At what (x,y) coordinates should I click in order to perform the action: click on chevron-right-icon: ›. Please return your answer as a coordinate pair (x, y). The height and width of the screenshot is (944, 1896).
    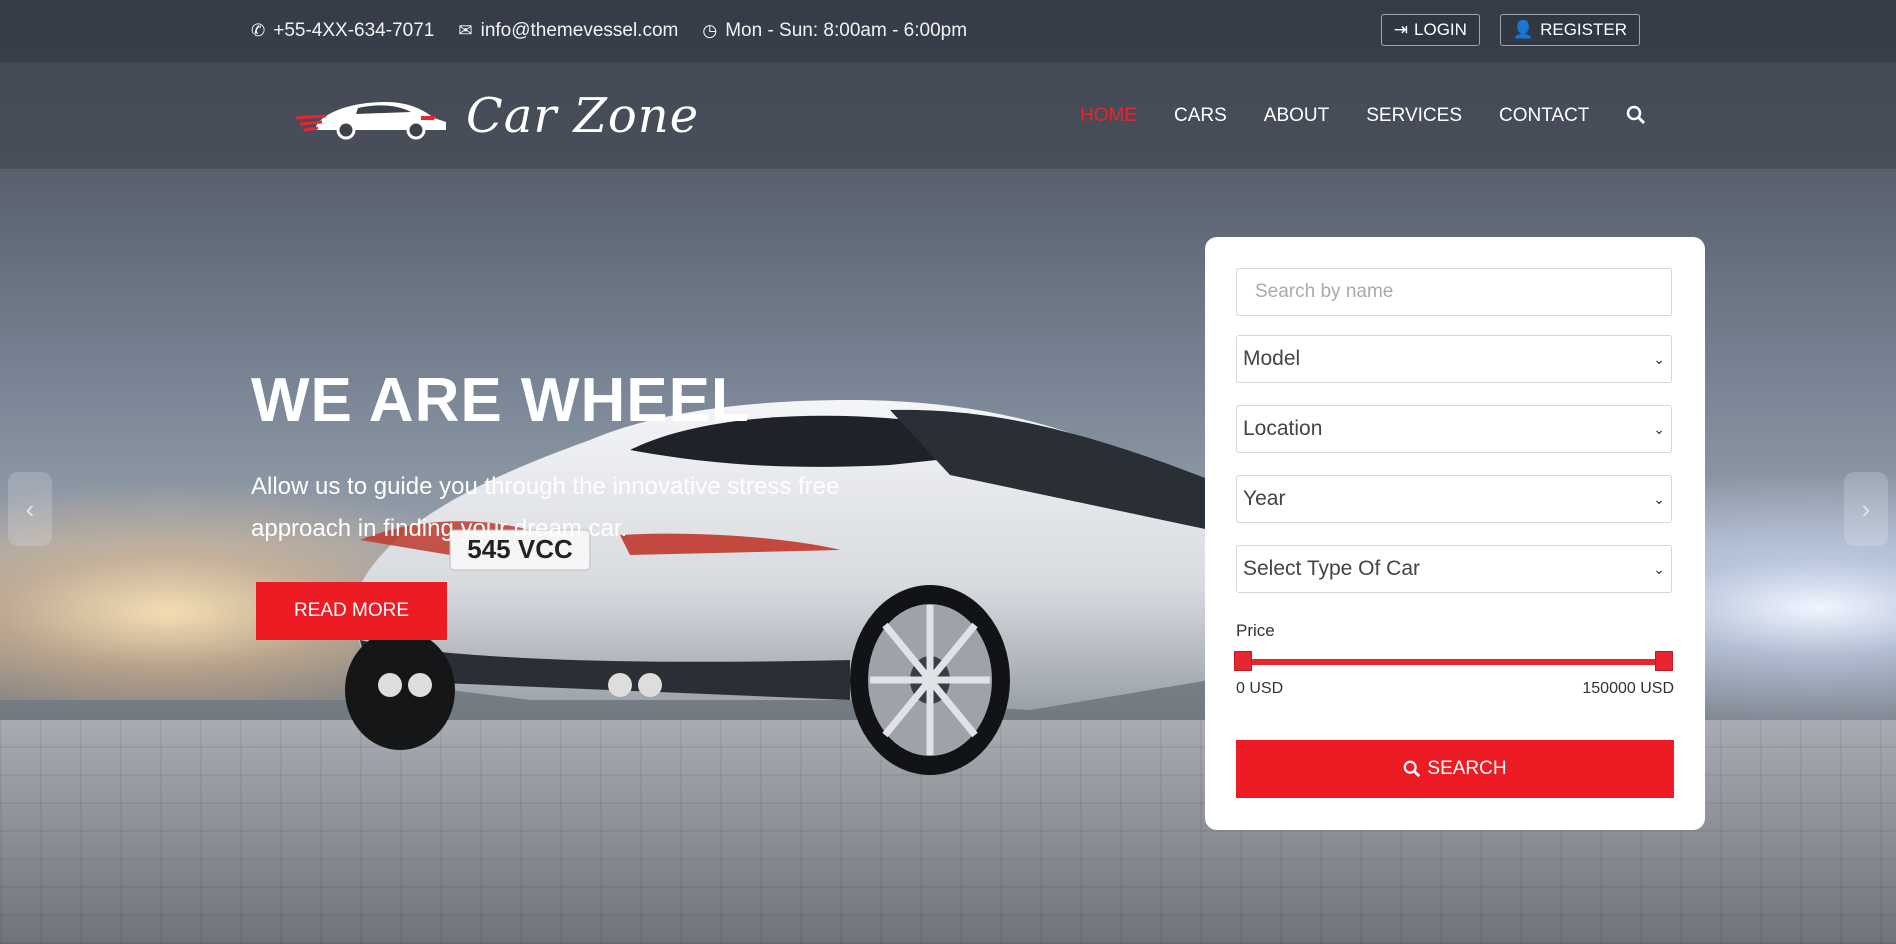
    Looking at the image, I should click on (1866, 508).